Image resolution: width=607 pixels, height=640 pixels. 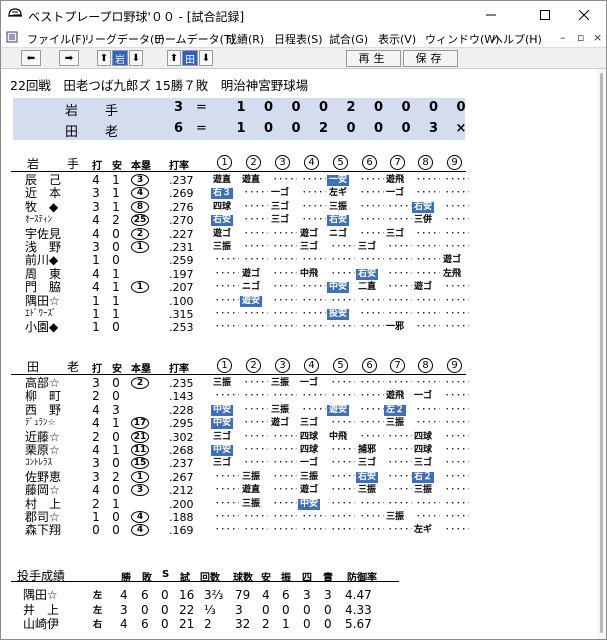 I want to click on batter-name: 栗原☆, so click(x=55, y=450).